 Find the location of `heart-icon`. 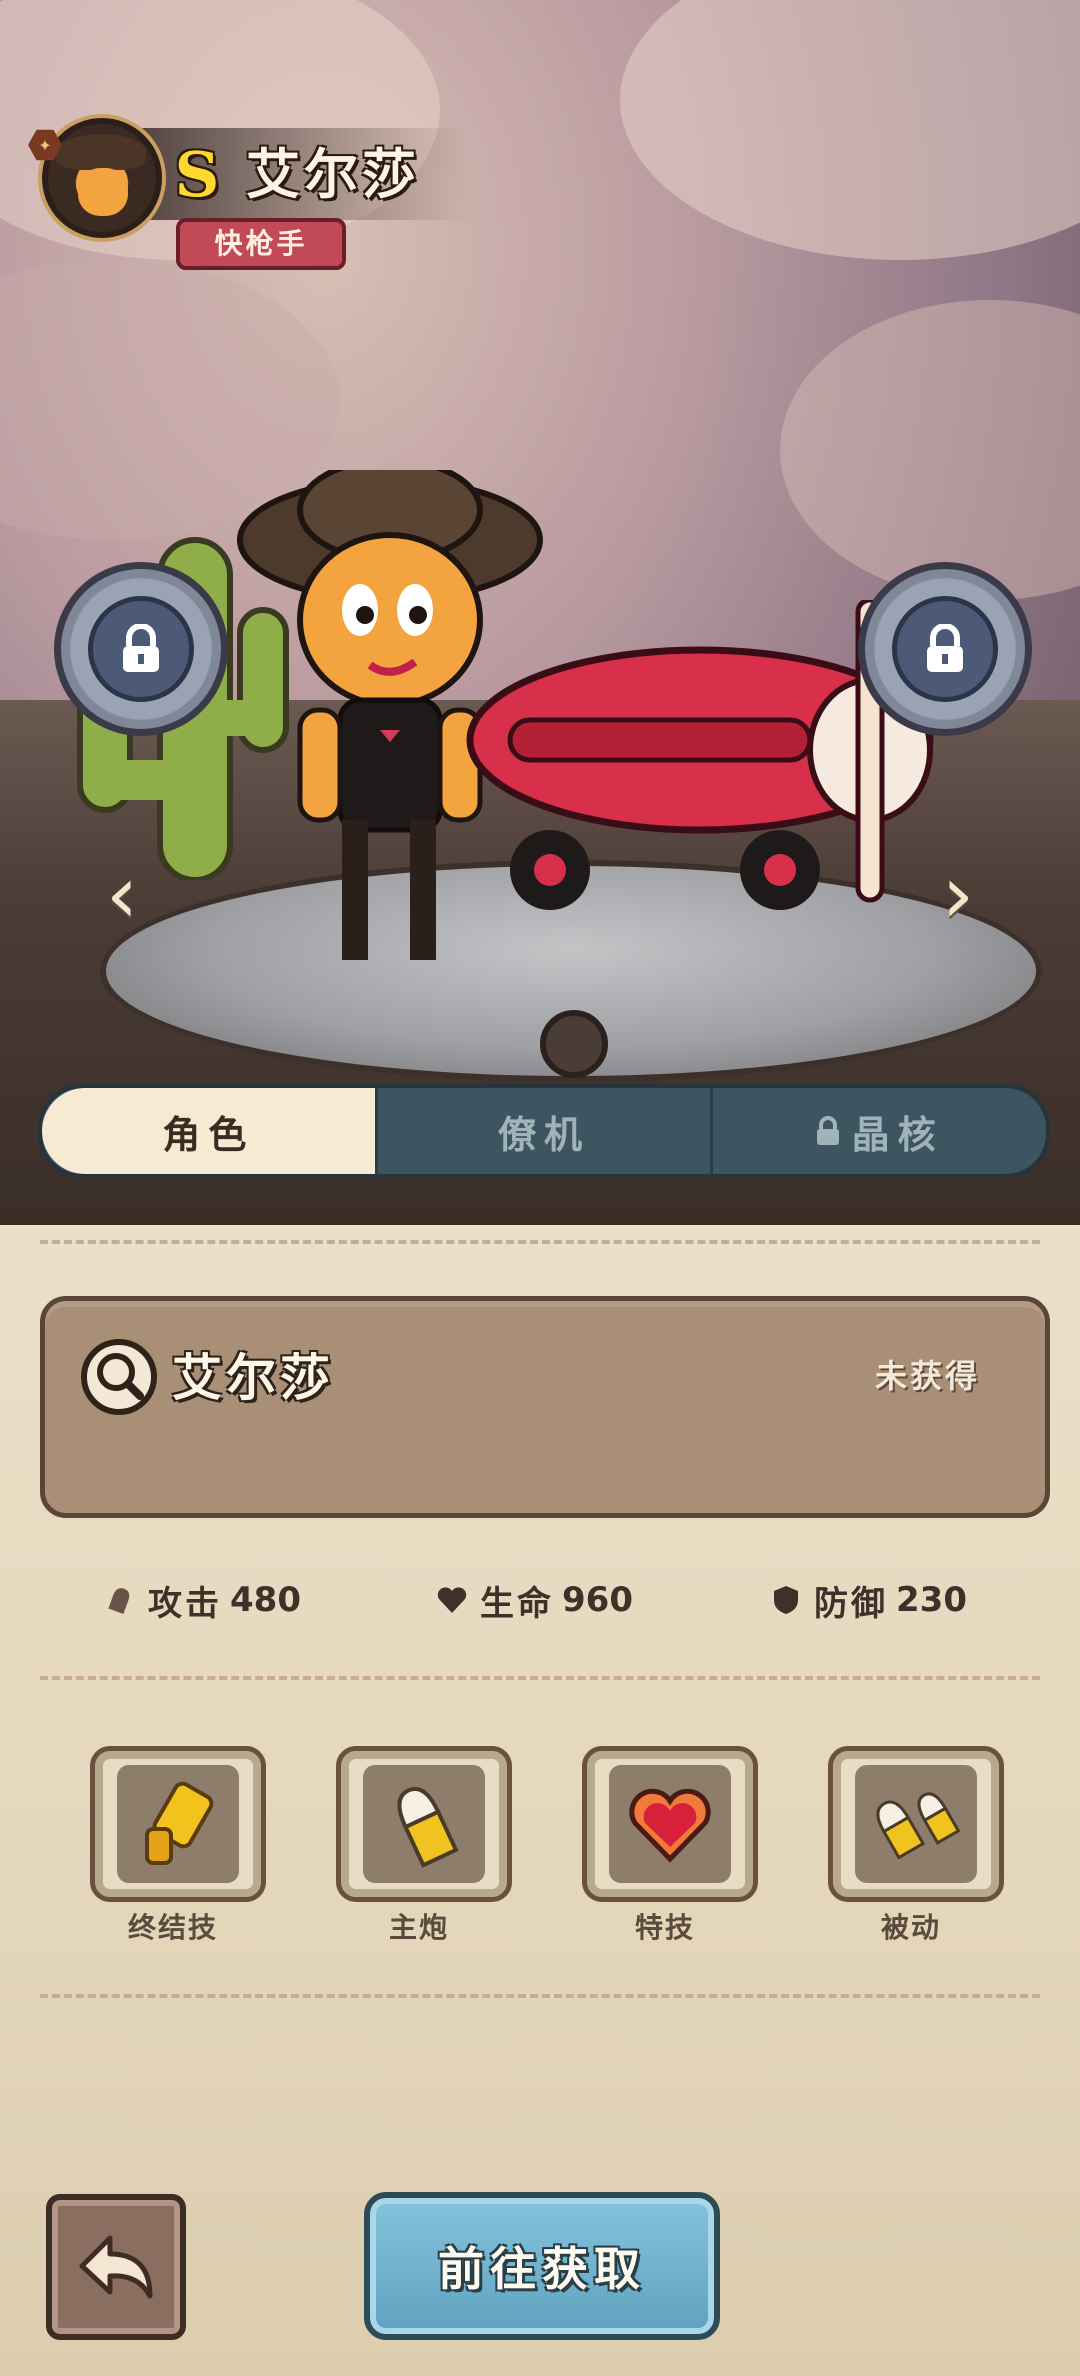

heart-icon is located at coordinates (452, 1600).